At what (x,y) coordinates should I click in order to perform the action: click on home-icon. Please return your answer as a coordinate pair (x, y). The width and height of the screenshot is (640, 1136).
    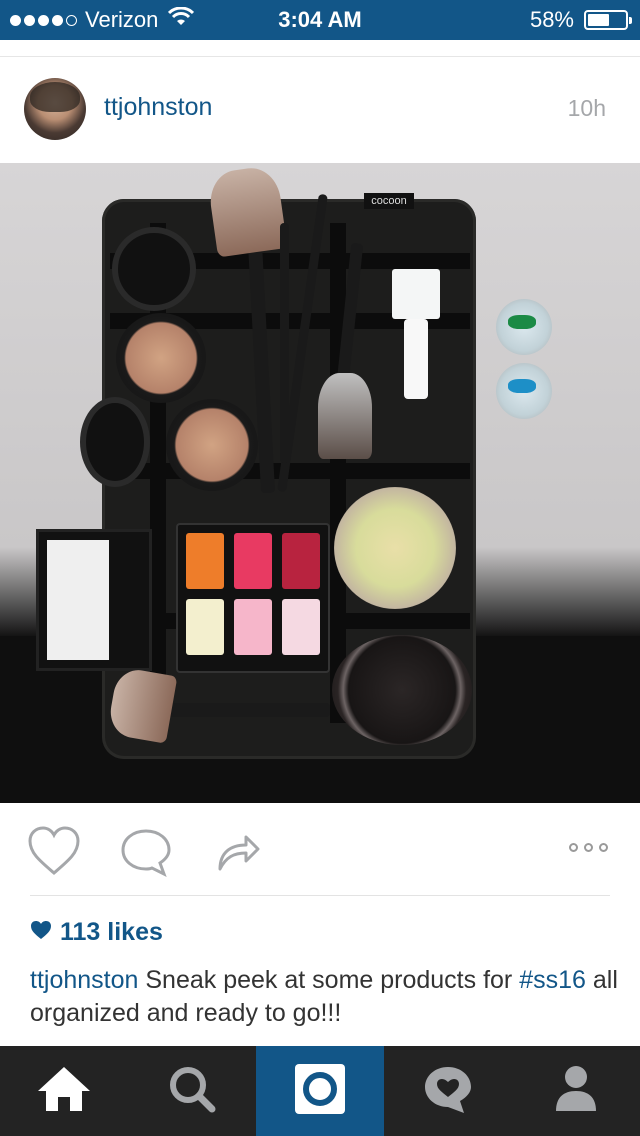
    Looking at the image, I should click on (64, 1091).